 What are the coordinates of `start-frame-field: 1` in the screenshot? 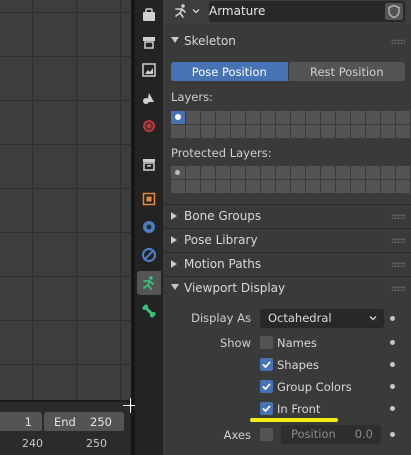 It's located at (21, 422).